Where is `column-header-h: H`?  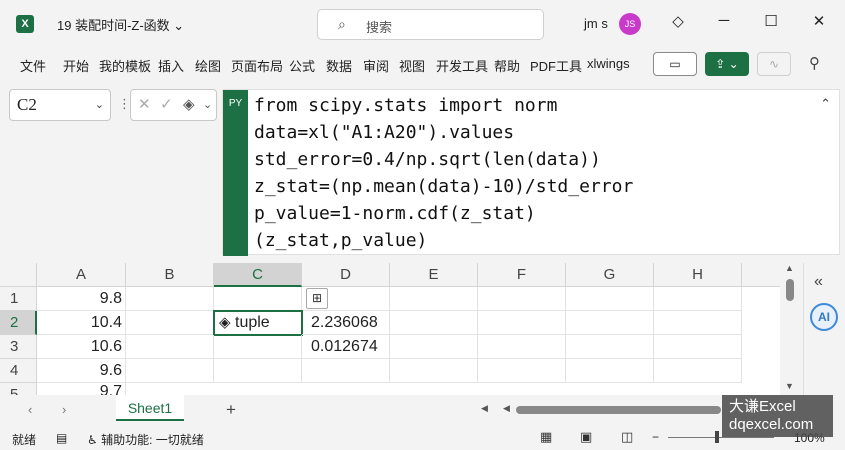 column-header-h: H is located at coordinates (698, 275).